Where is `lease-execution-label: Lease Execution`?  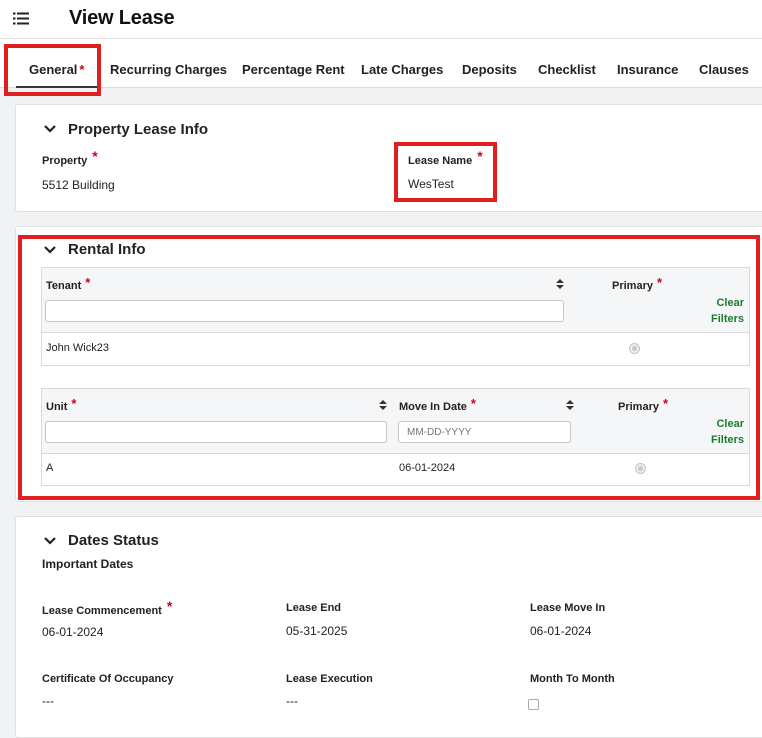
lease-execution-label: Lease Execution is located at coordinates (329, 679).